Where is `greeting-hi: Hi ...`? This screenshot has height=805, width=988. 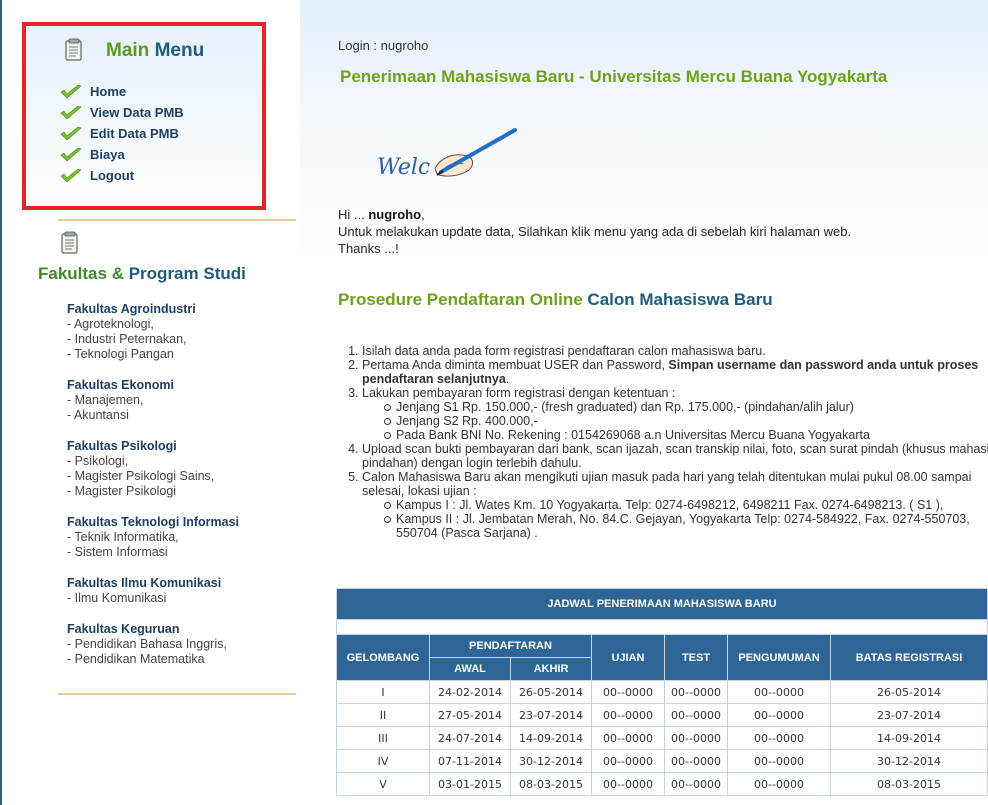 greeting-hi: Hi ... is located at coordinates (351, 214).